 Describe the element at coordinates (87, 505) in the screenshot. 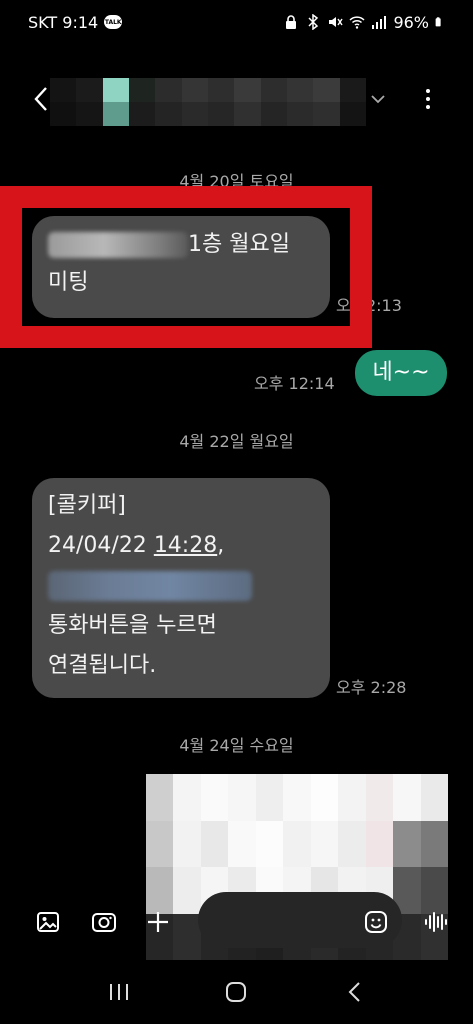

I see `message-text-line: [콜키퍼]` at that location.